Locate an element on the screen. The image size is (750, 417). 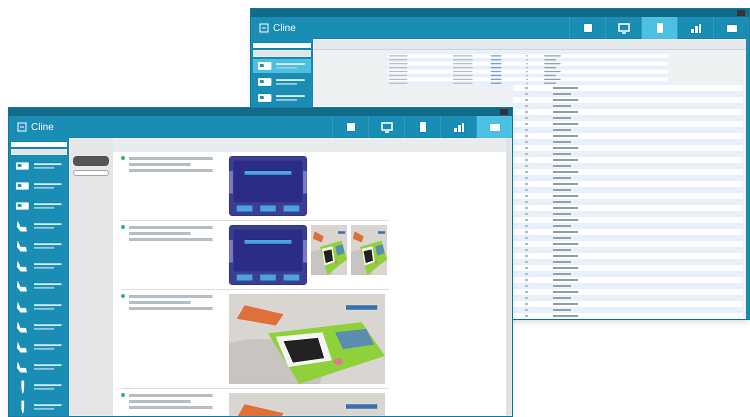
sidebar-item is located at coordinates (282, 66).